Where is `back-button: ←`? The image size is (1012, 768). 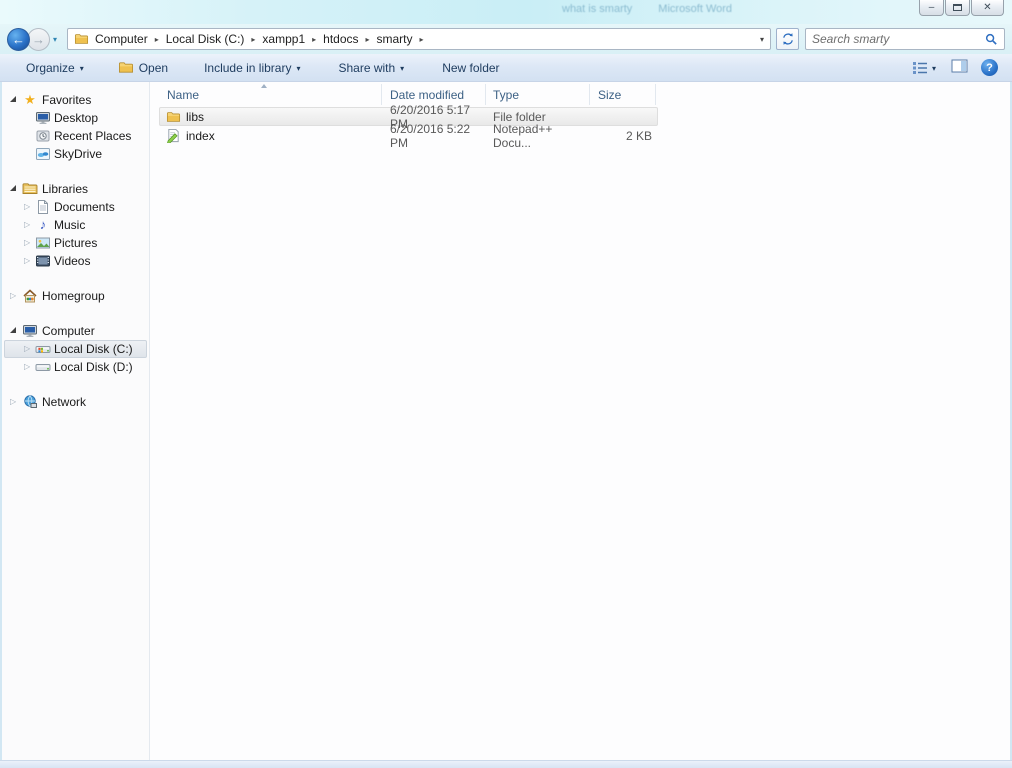
back-button: ← is located at coordinates (18, 39).